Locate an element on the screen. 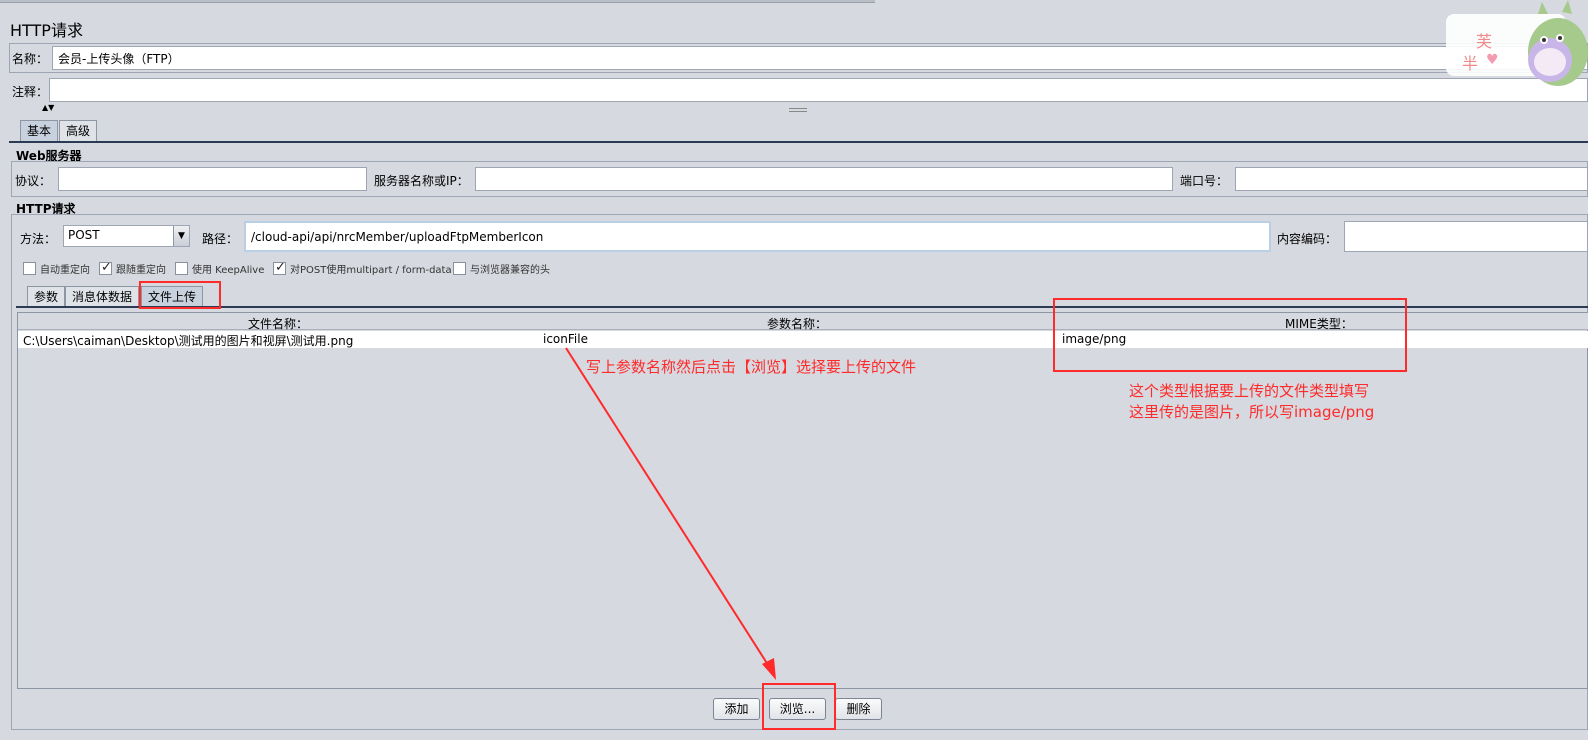 The width and height of the screenshot is (1588, 740). corner-watermark: 芙 半 ♥ is located at coordinates (1517, 45).